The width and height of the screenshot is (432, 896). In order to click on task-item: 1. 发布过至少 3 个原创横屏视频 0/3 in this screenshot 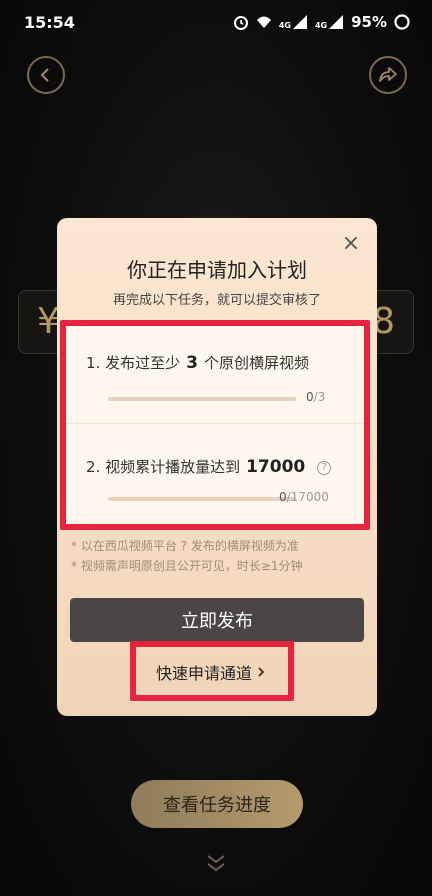, I will do `click(217, 374)`.